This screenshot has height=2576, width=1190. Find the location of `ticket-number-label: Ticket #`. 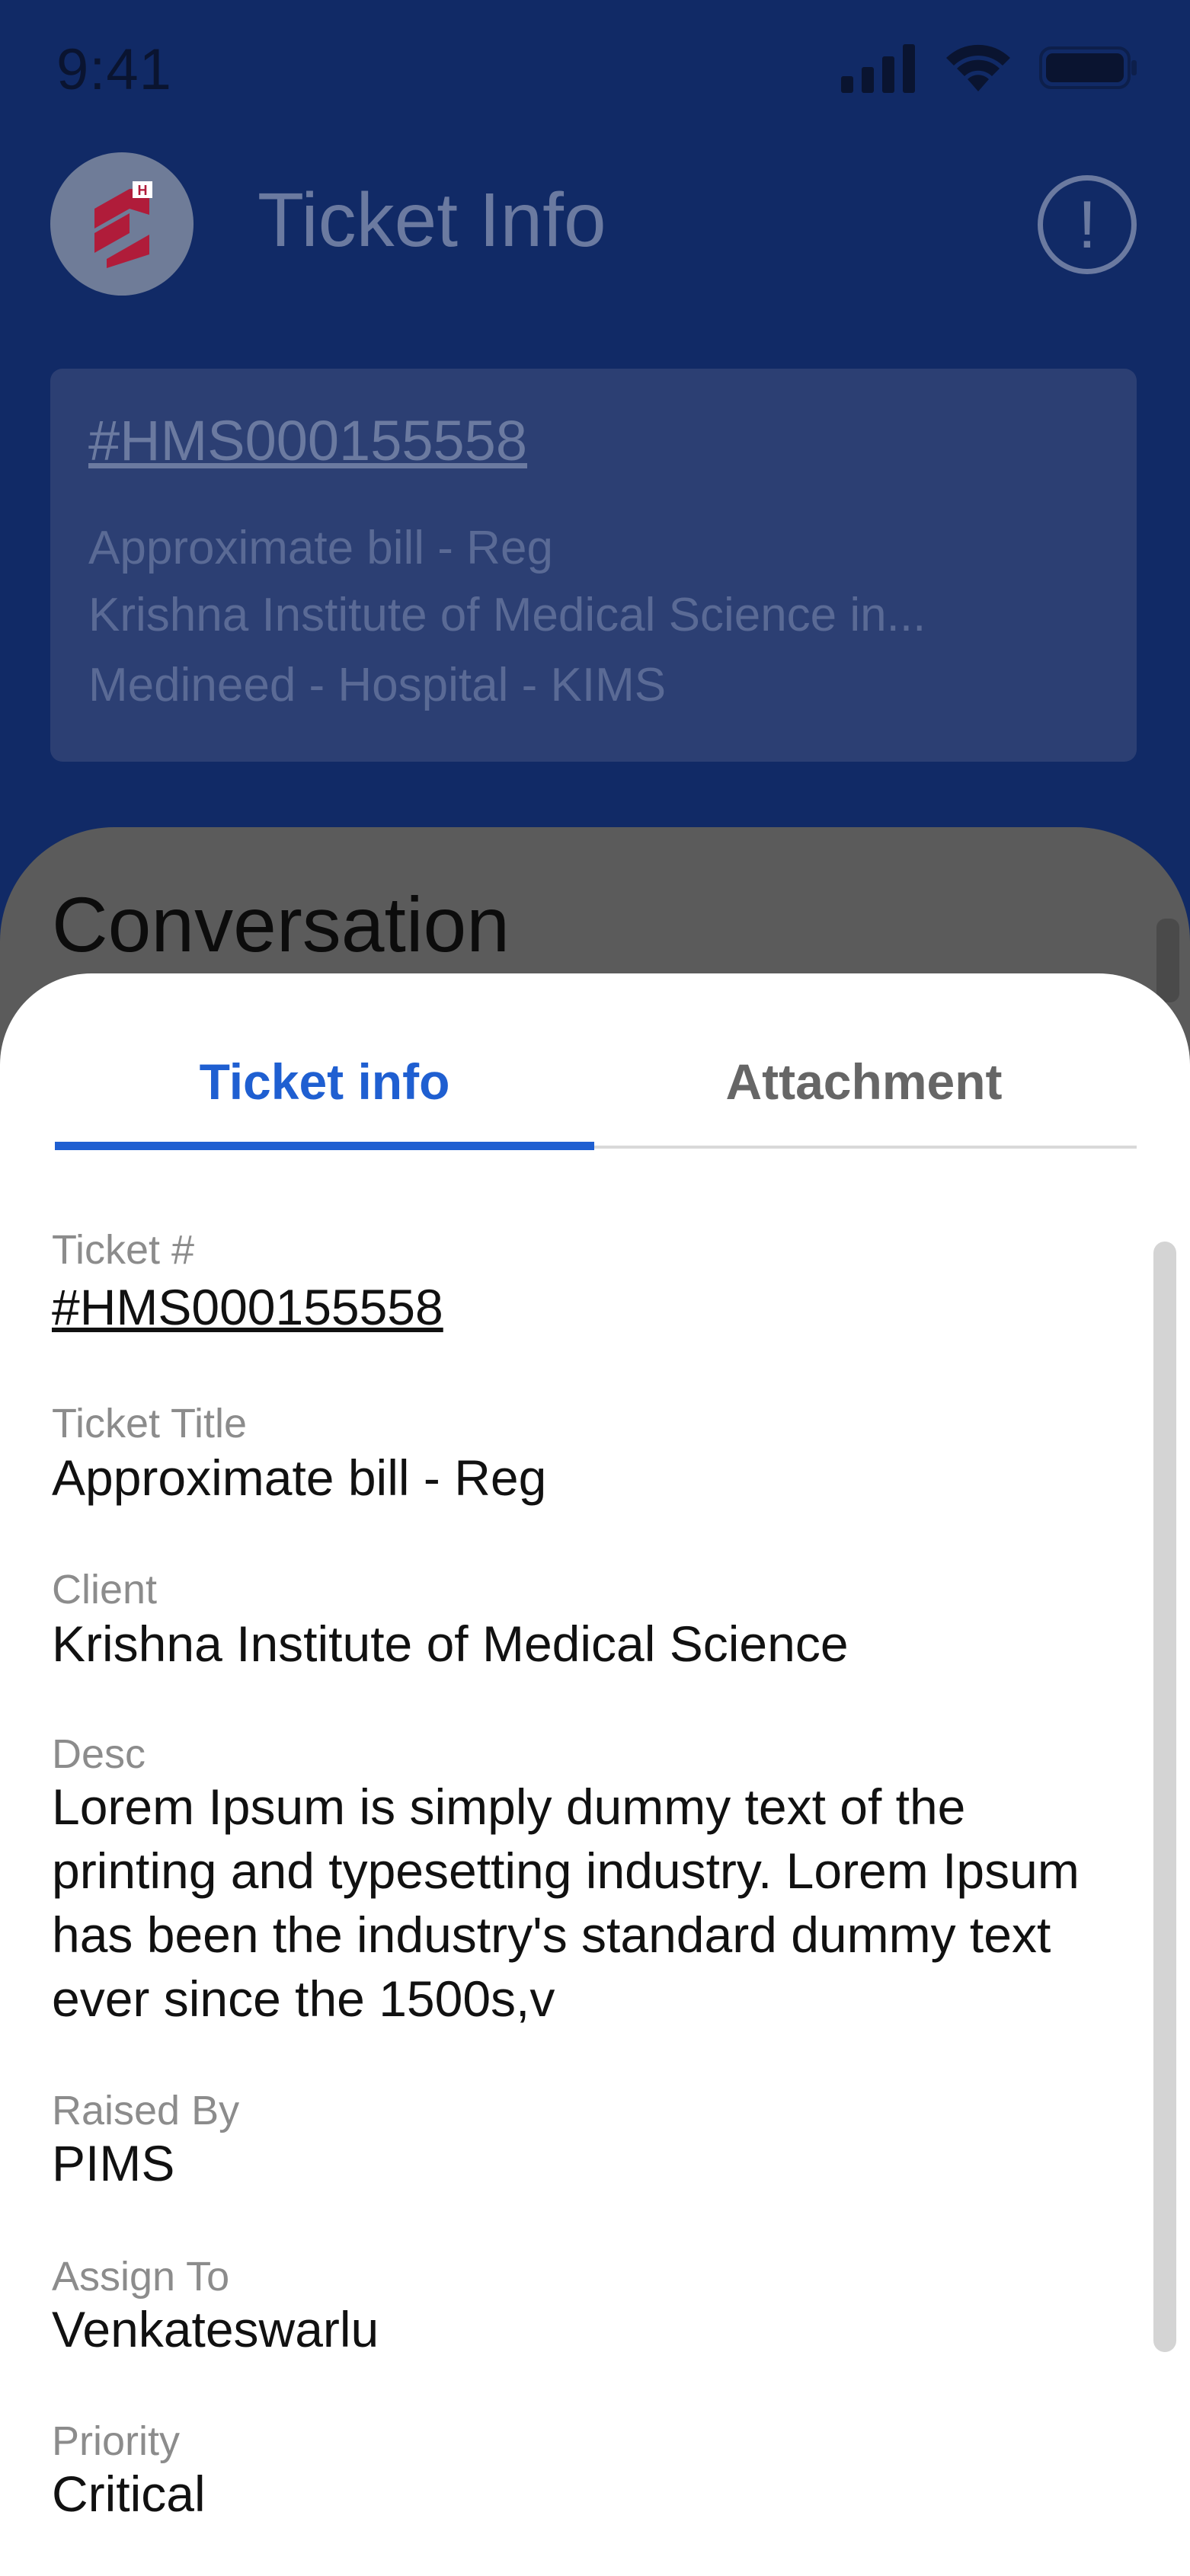

ticket-number-label: Ticket # is located at coordinates (124, 1250).